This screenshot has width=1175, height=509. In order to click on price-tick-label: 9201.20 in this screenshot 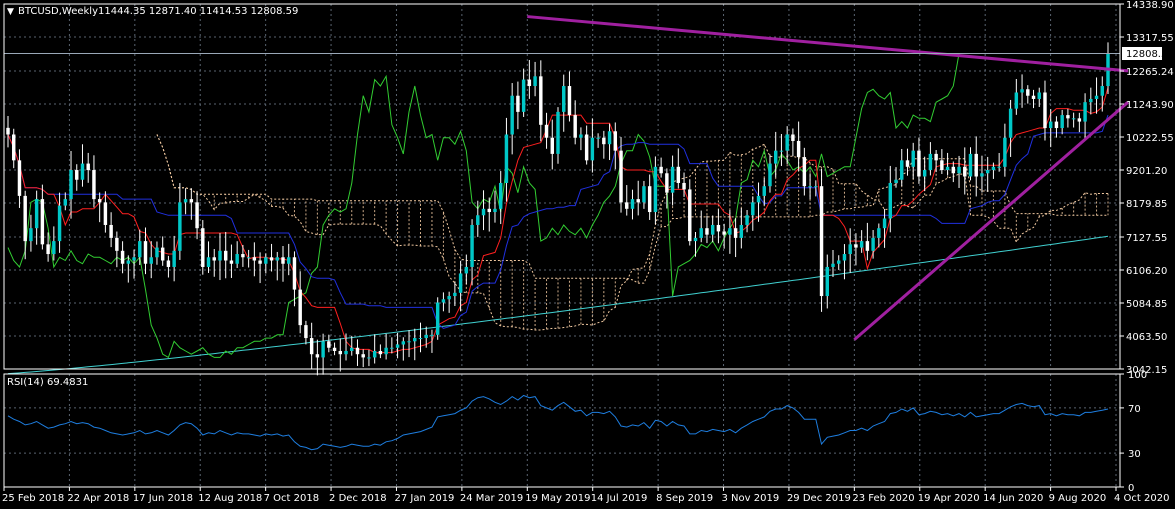, I will do `click(1146, 171)`.